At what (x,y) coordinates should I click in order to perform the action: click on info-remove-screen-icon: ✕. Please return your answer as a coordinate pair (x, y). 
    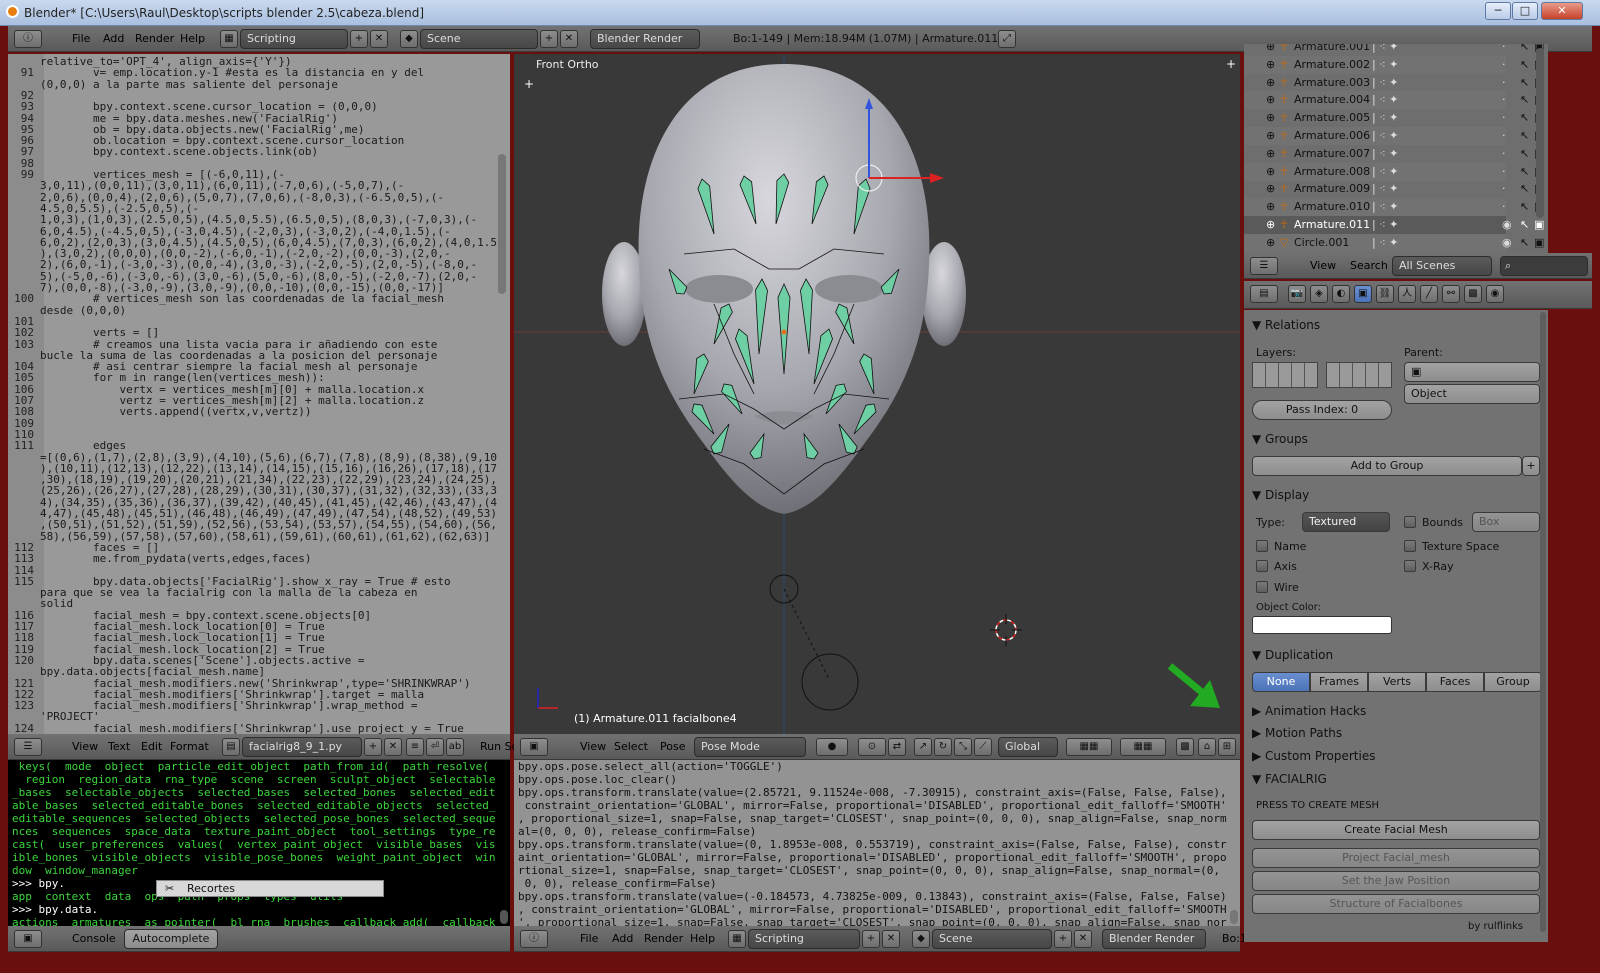
    Looking at the image, I should click on (891, 939).